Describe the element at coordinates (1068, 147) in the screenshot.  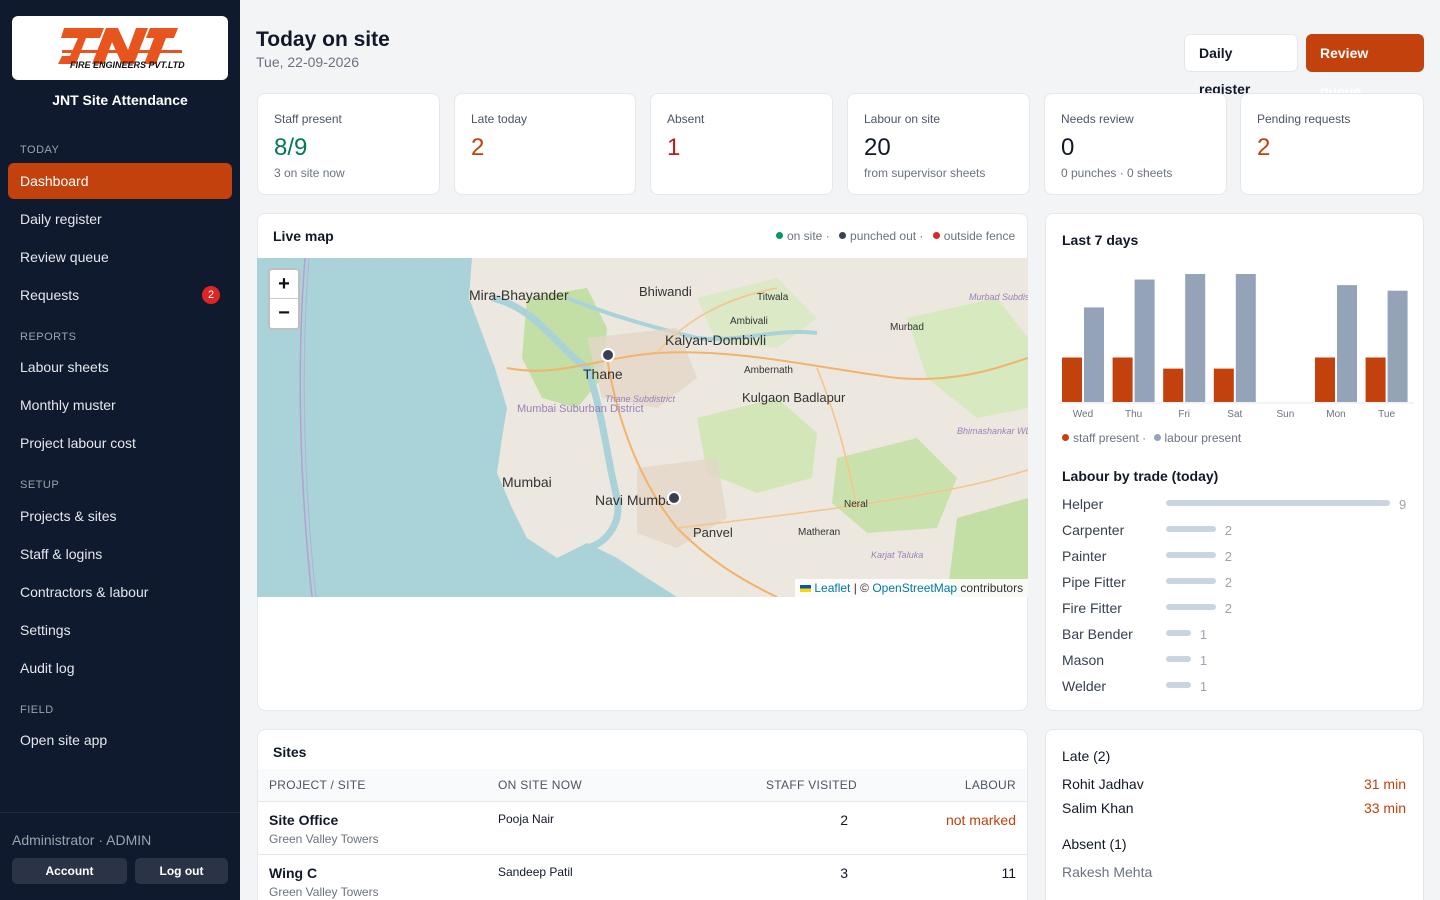
I see `stat-value: 0` at that location.